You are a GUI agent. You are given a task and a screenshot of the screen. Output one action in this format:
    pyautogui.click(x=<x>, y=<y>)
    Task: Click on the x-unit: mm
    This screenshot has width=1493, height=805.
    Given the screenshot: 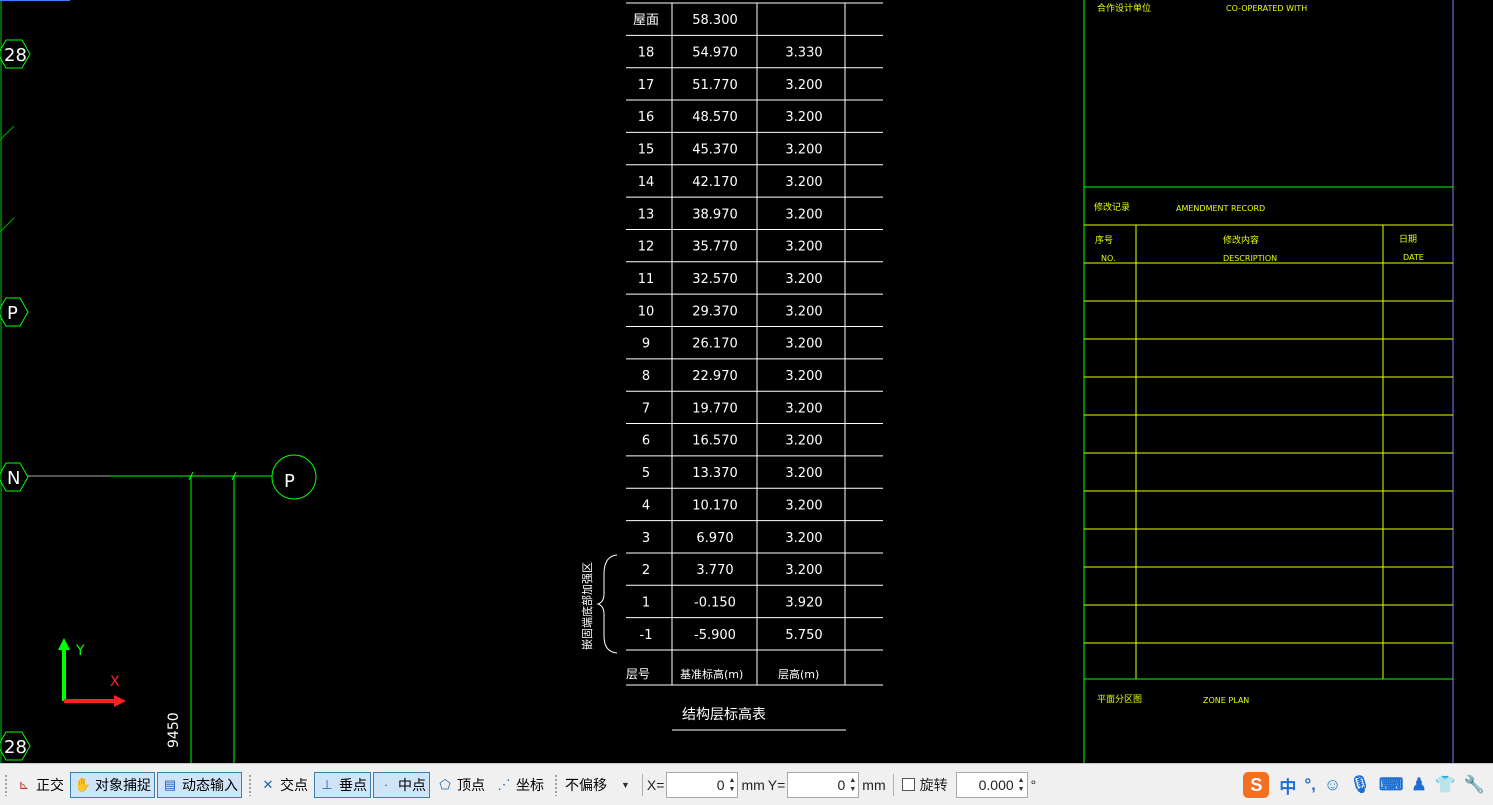 What is the action you would take?
    pyautogui.click(x=753, y=784)
    